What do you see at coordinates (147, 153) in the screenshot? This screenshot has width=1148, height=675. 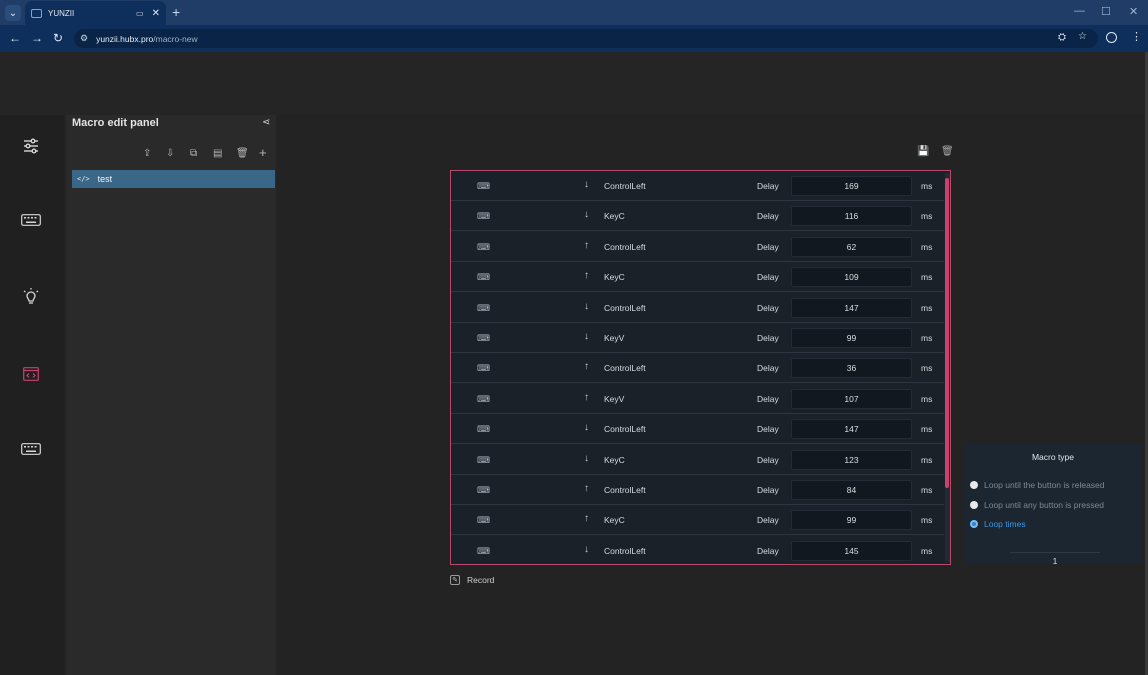 I see `export-icon: ⇪` at bounding box center [147, 153].